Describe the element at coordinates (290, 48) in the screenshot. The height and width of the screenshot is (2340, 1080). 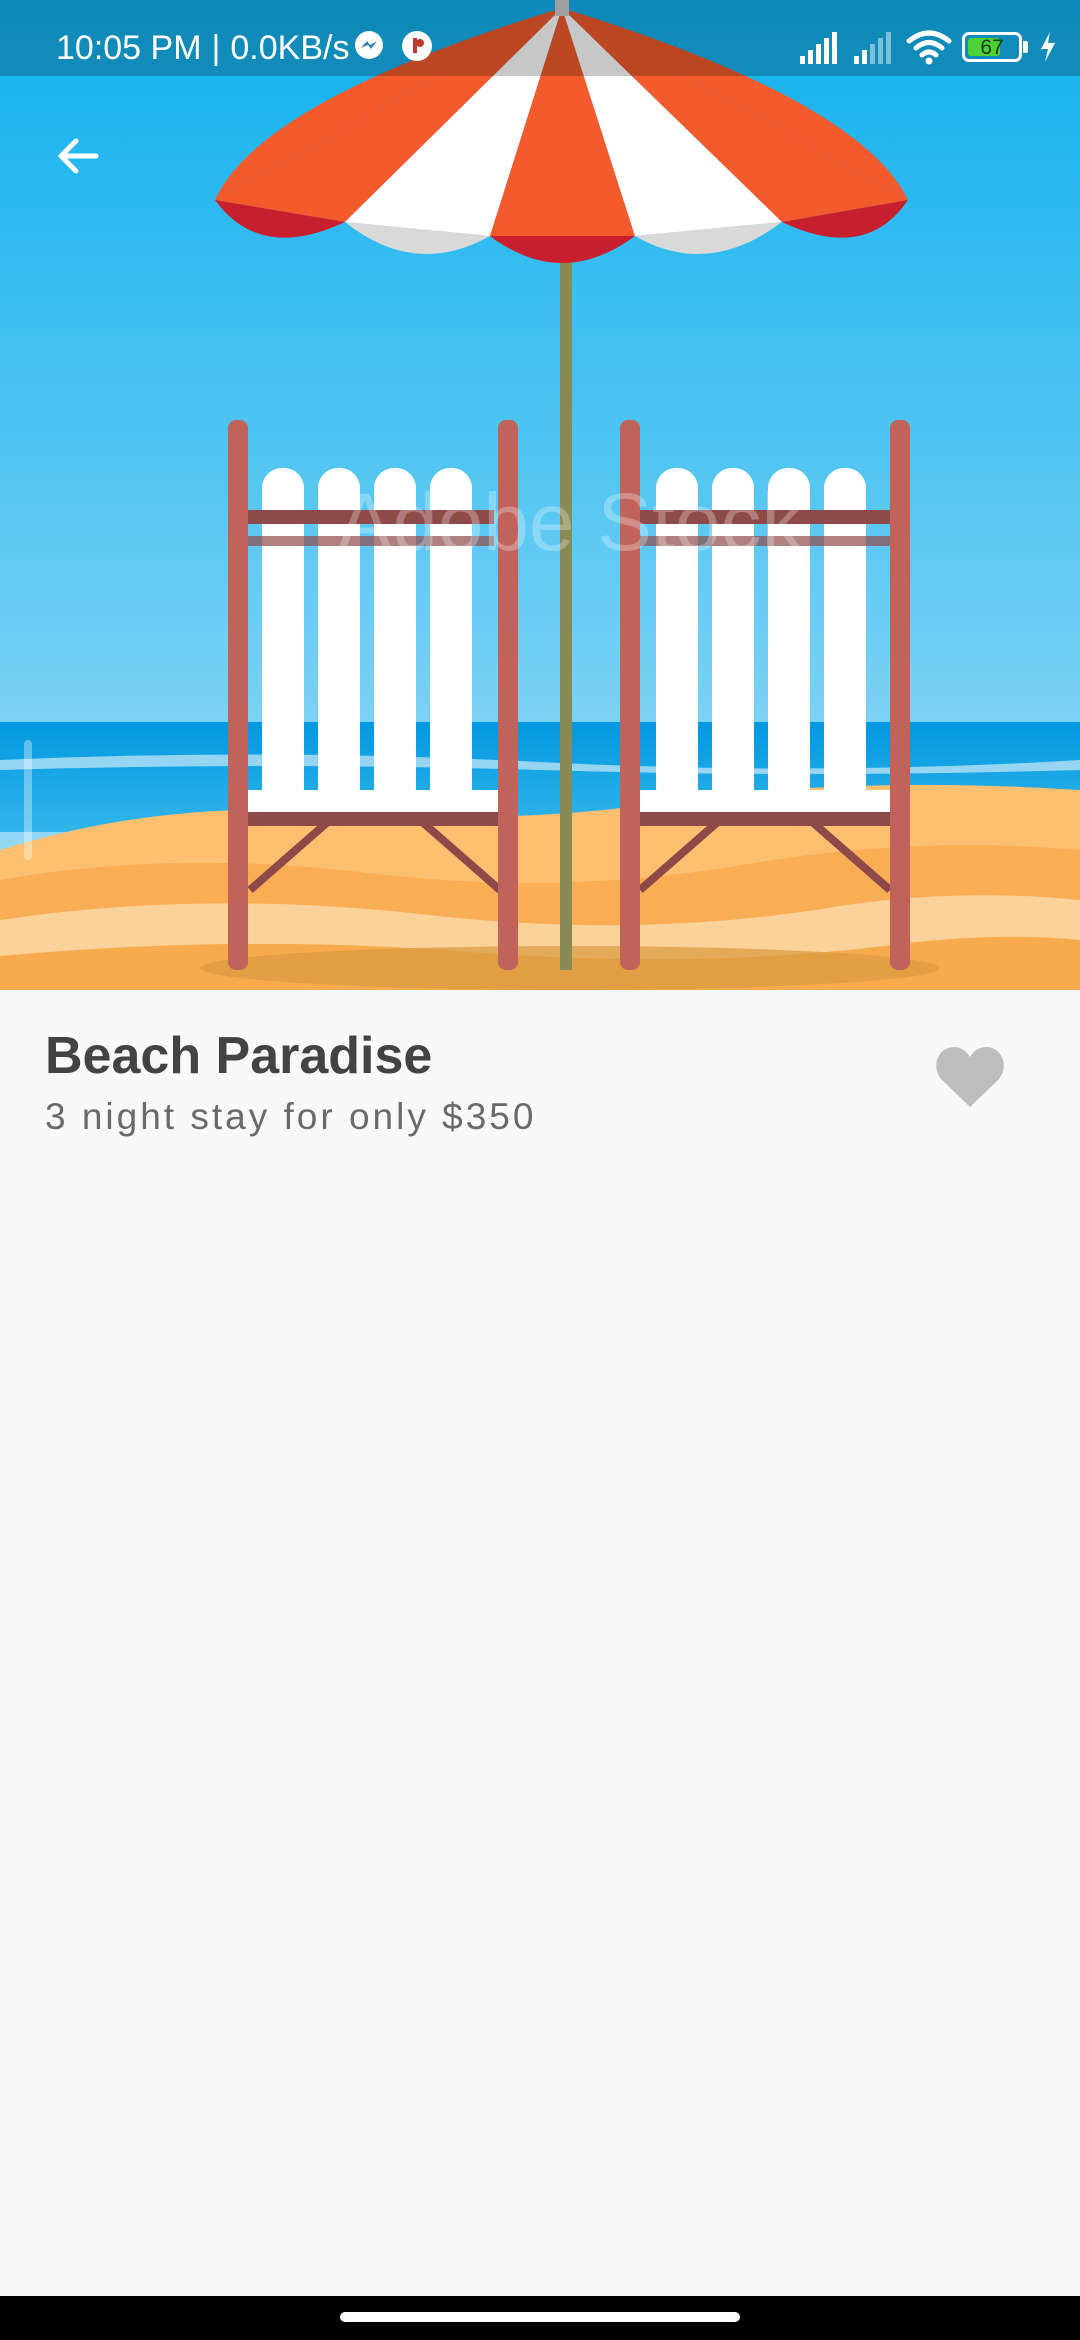
I see `network-speed: 0.0KB/s` at that location.